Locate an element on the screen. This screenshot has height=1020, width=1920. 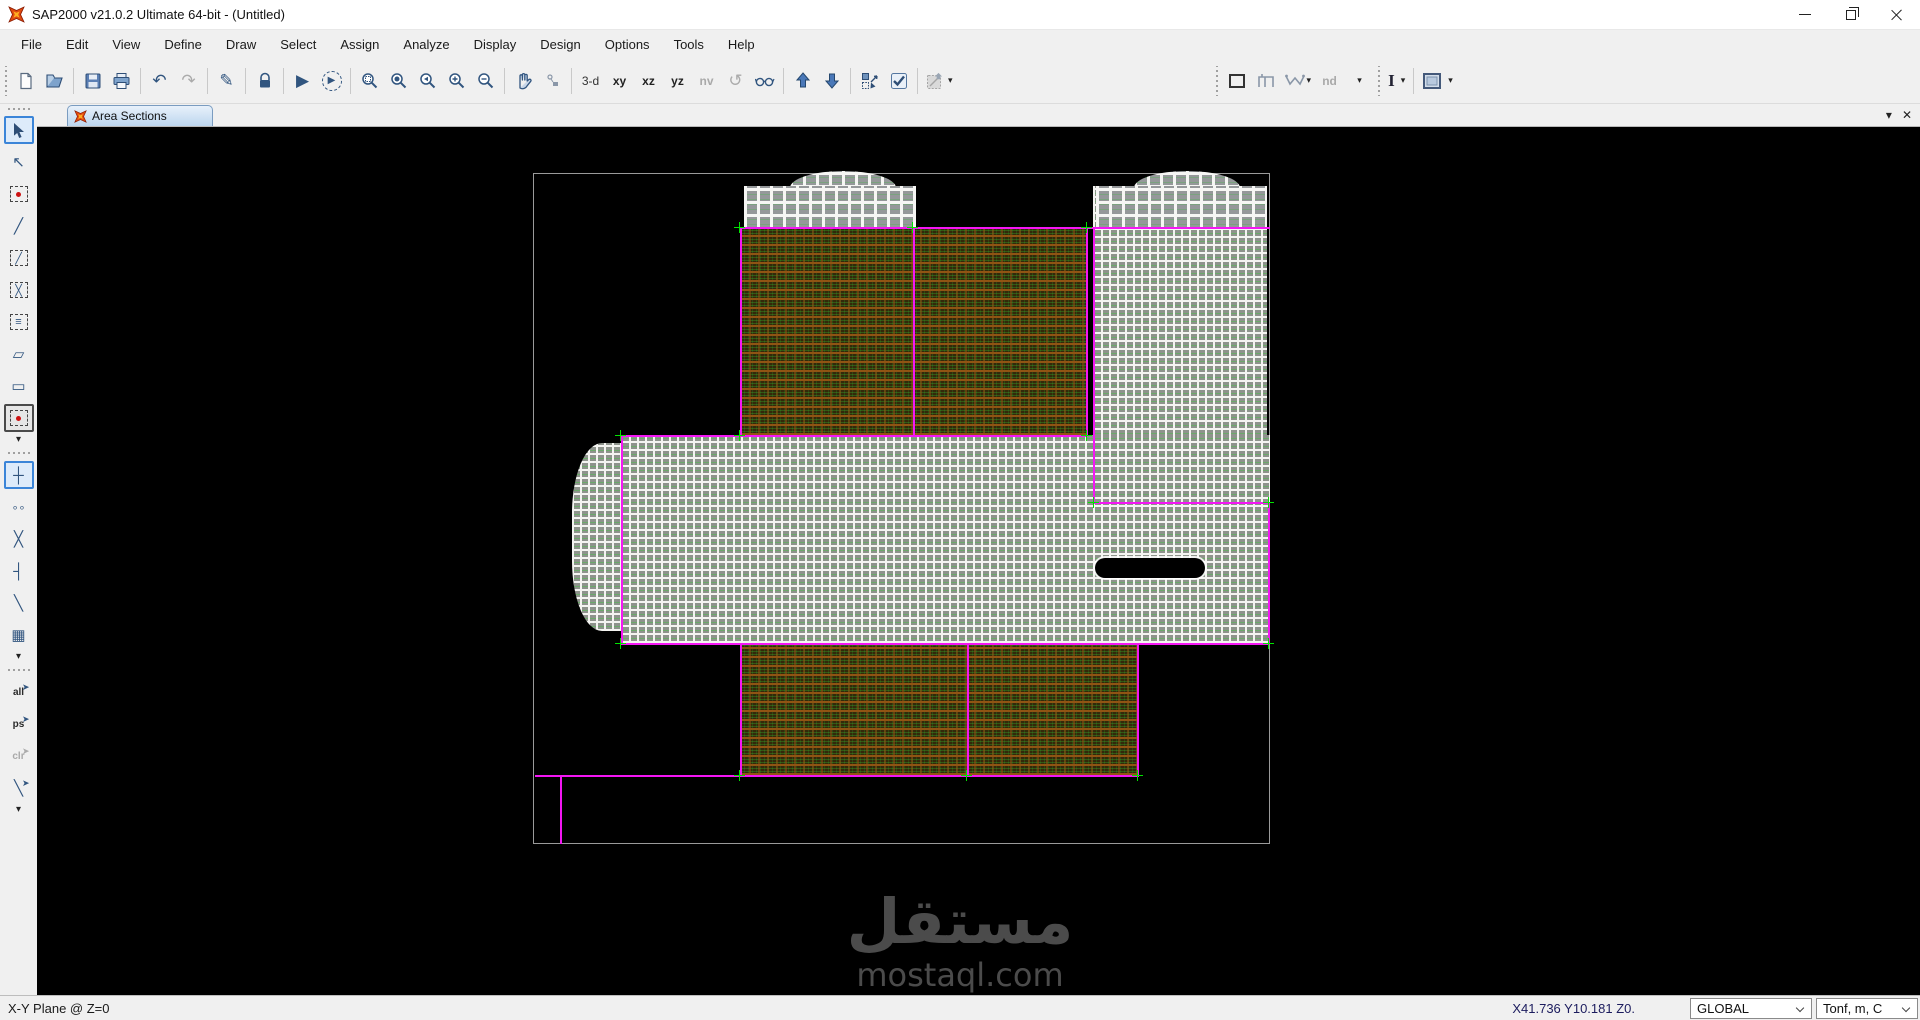
draw-poly-area-button: ▱ is located at coordinates (19, 354).